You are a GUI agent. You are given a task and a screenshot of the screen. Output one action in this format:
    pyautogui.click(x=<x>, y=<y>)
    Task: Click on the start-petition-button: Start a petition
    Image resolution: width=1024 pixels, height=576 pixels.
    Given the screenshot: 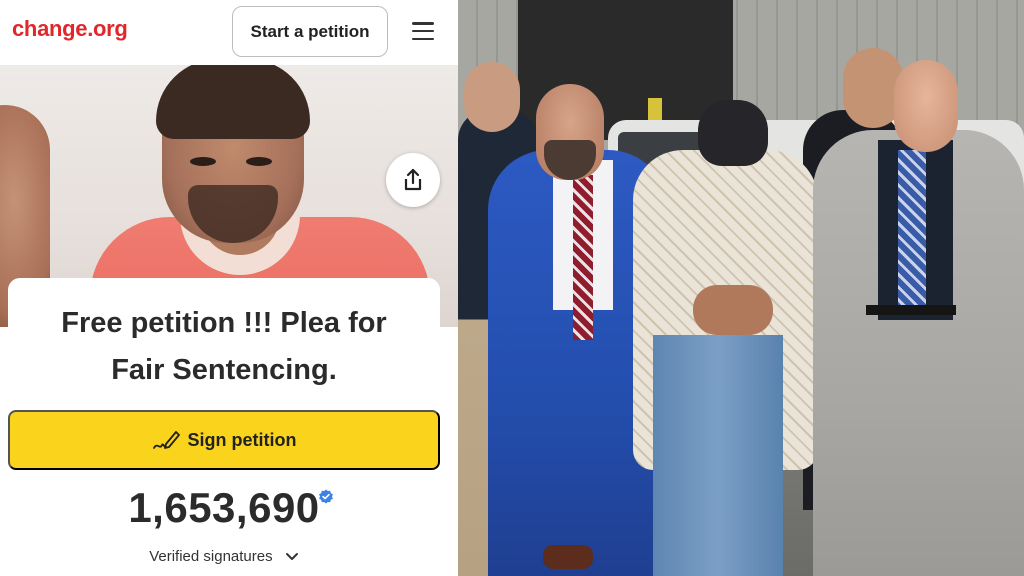 What is the action you would take?
    pyautogui.click(x=310, y=31)
    